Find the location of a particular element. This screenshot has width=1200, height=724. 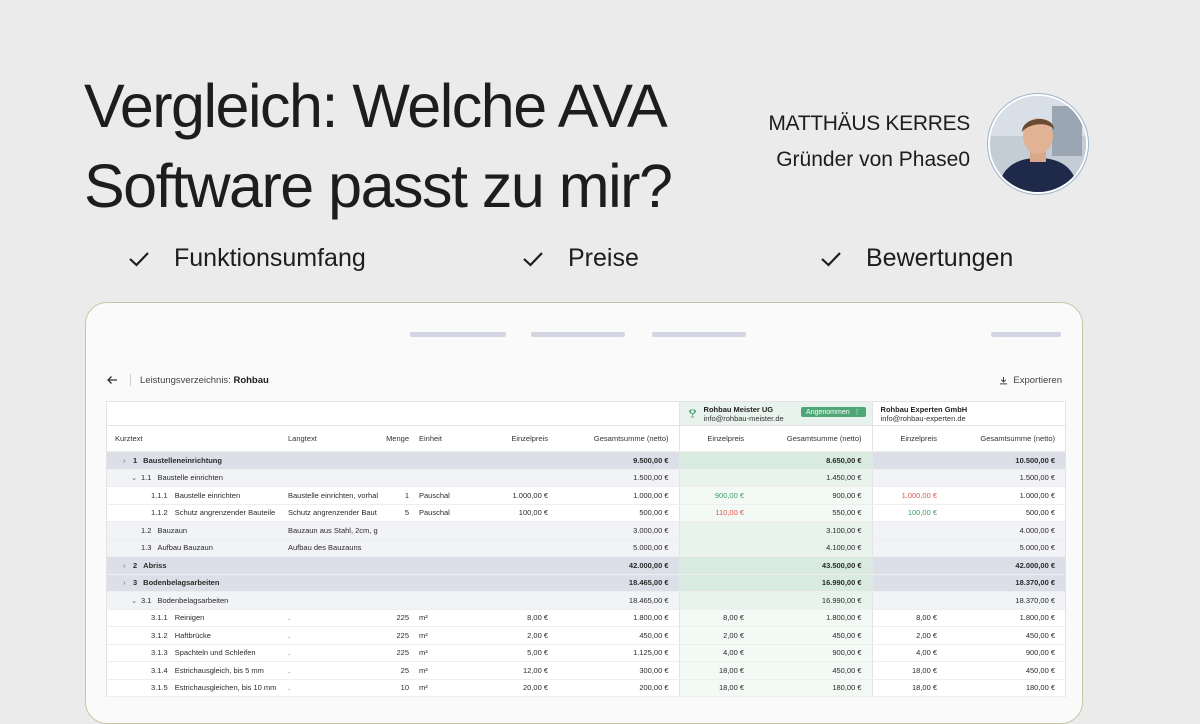

export-label: Exportieren is located at coordinates (1037, 380).